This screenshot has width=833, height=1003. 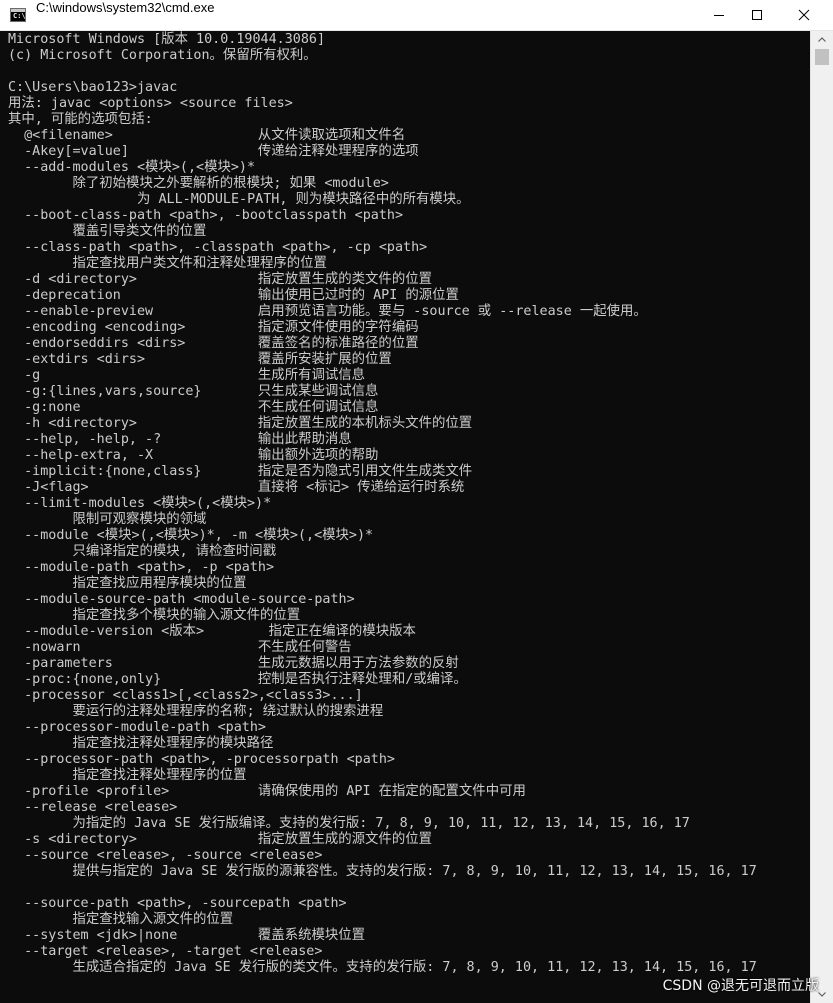 What do you see at coordinates (141, 743) in the screenshot?
I see `console-line: 指定查找注释处理程序的模块路径` at bounding box center [141, 743].